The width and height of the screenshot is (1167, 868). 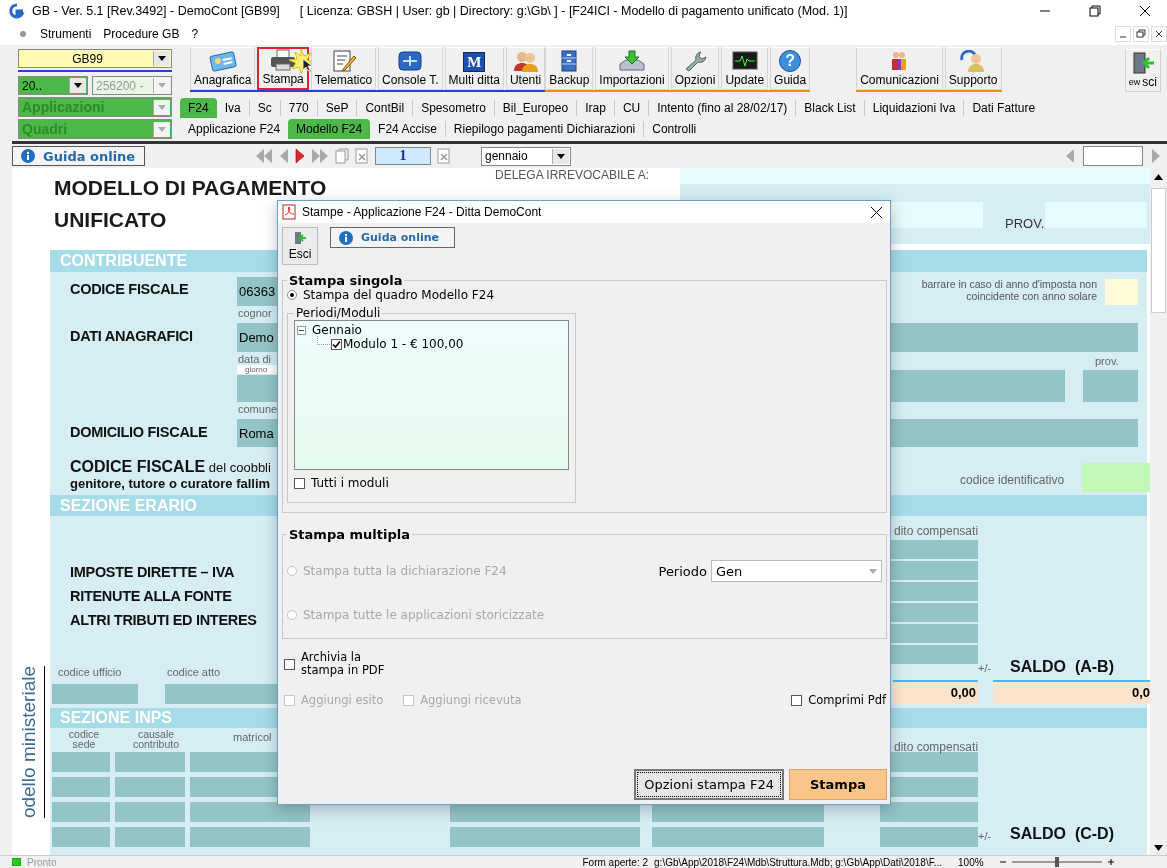 What do you see at coordinates (1056, 862) in the screenshot?
I see `zoom-slider-thumb` at bounding box center [1056, 862].